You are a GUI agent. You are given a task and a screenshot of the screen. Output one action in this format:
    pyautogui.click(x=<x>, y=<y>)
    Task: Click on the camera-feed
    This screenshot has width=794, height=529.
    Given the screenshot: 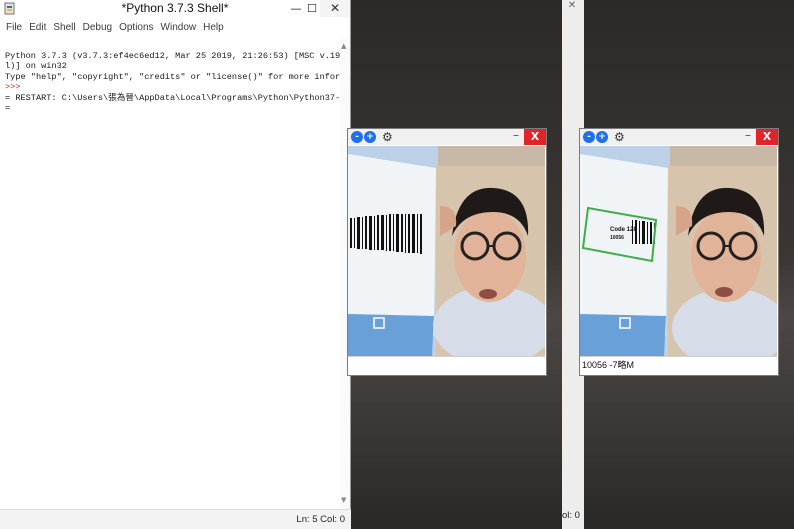 What is the action you would take?
    pyautogui.click(x=446, y=251)
    